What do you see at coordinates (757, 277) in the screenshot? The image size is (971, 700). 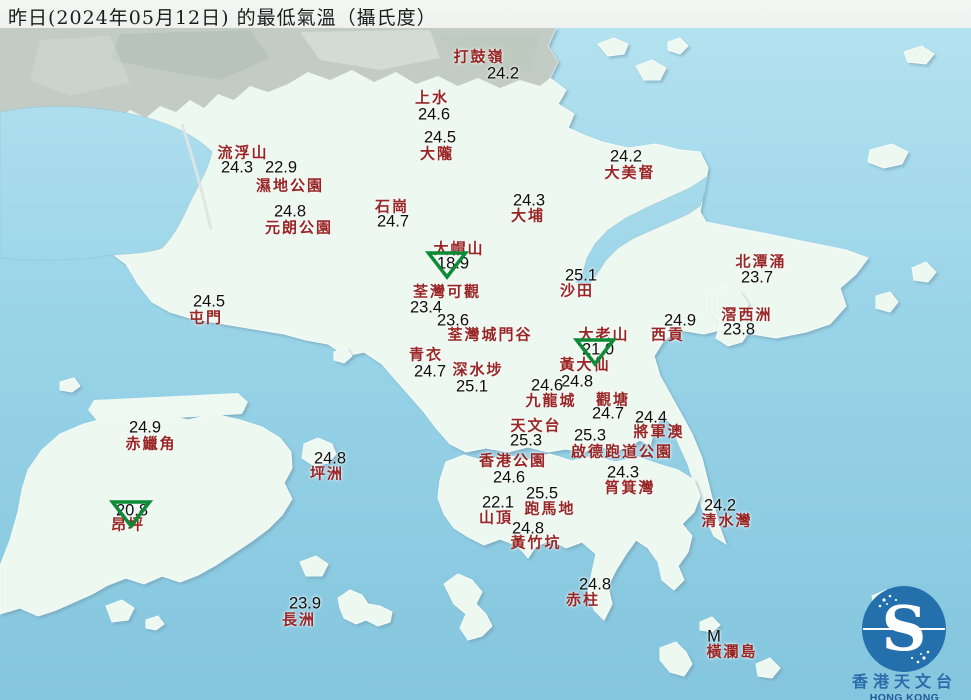 I see `station-value: 23.7` at bounding box center [757, 277].